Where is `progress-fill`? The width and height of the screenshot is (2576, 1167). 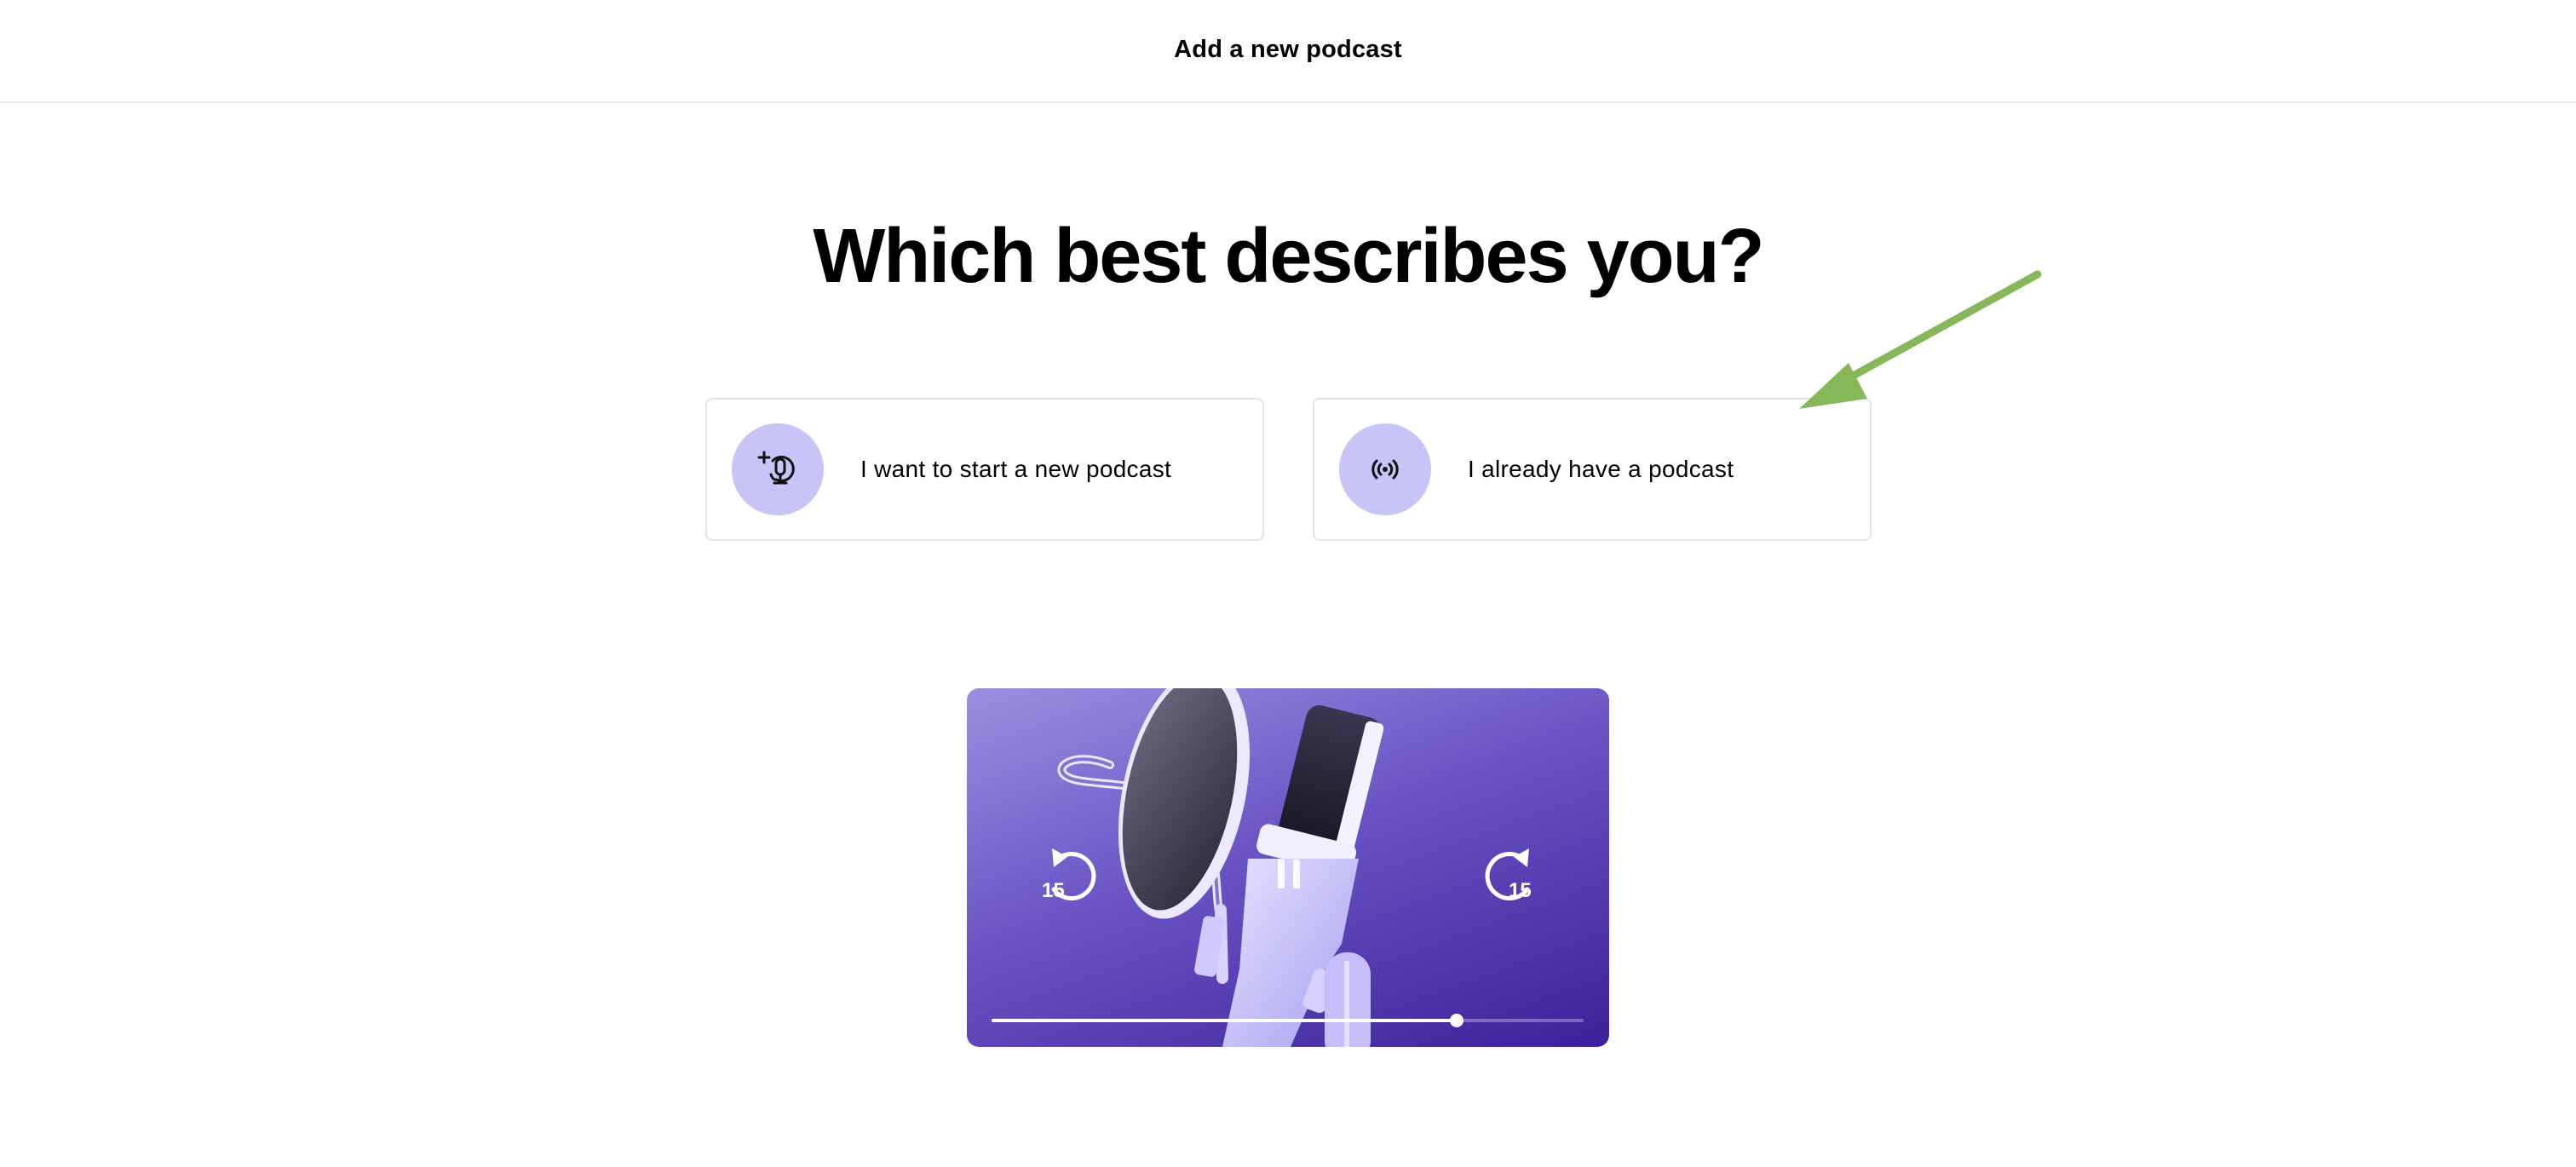
progress-fill is located at coordinates (1224, 1020).